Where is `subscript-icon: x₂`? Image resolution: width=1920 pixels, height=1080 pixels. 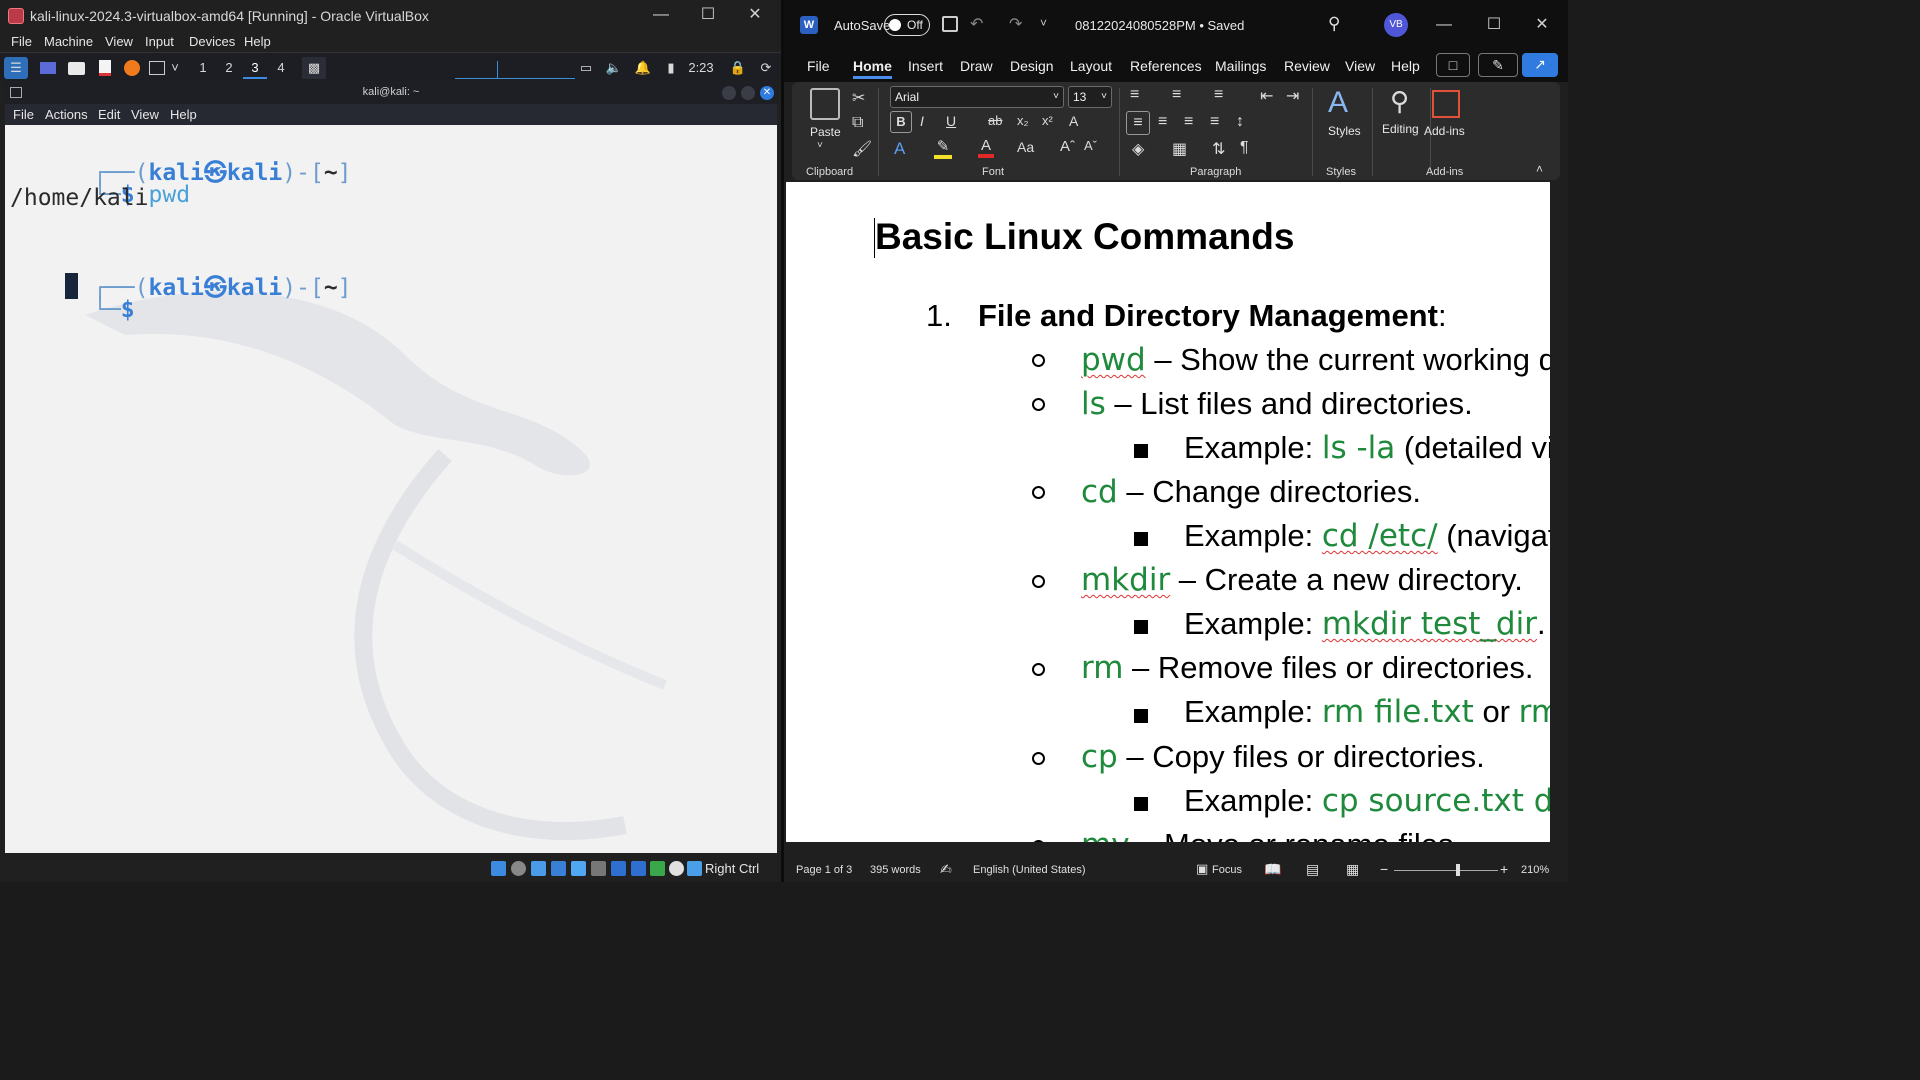
subscript-icon: x₂ is located at coordinates (1023, 120).